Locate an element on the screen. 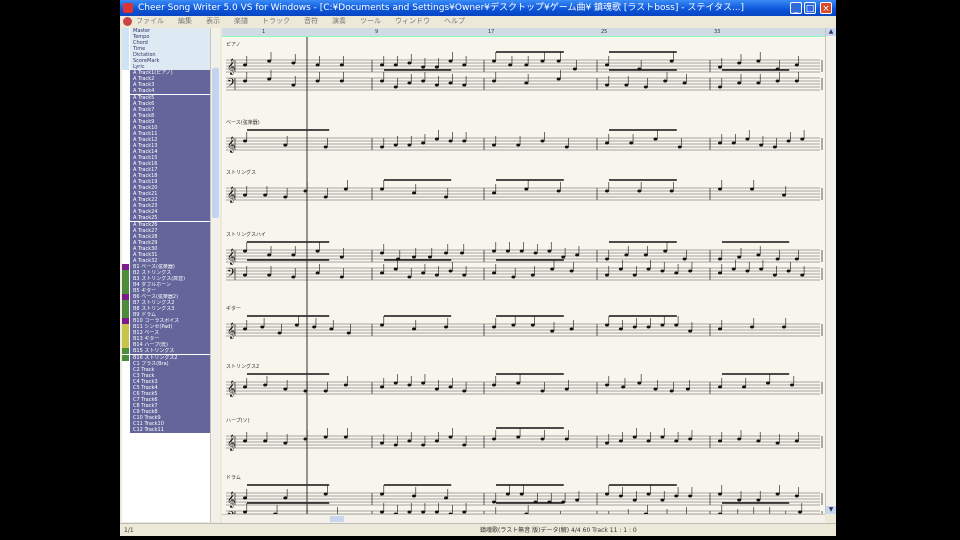  measure-number: 25 is located at coordinates (604, 32).